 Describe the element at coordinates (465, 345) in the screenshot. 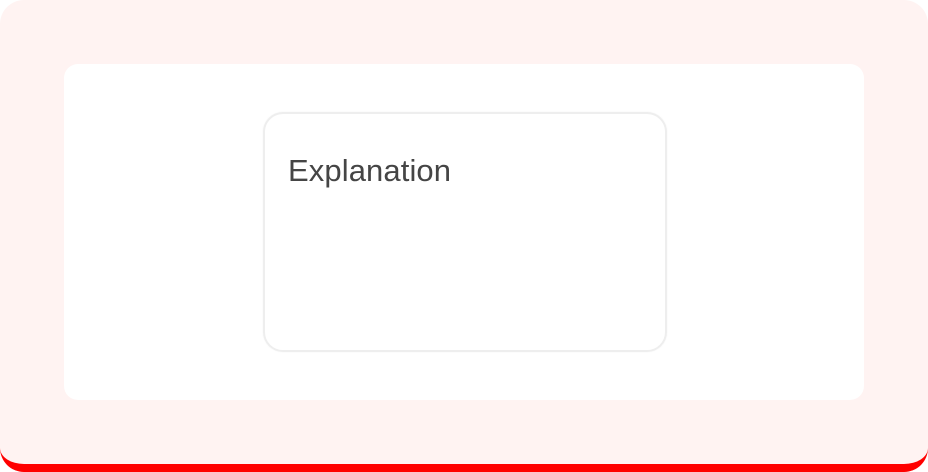

I see `card-bottom-fade` at that location.